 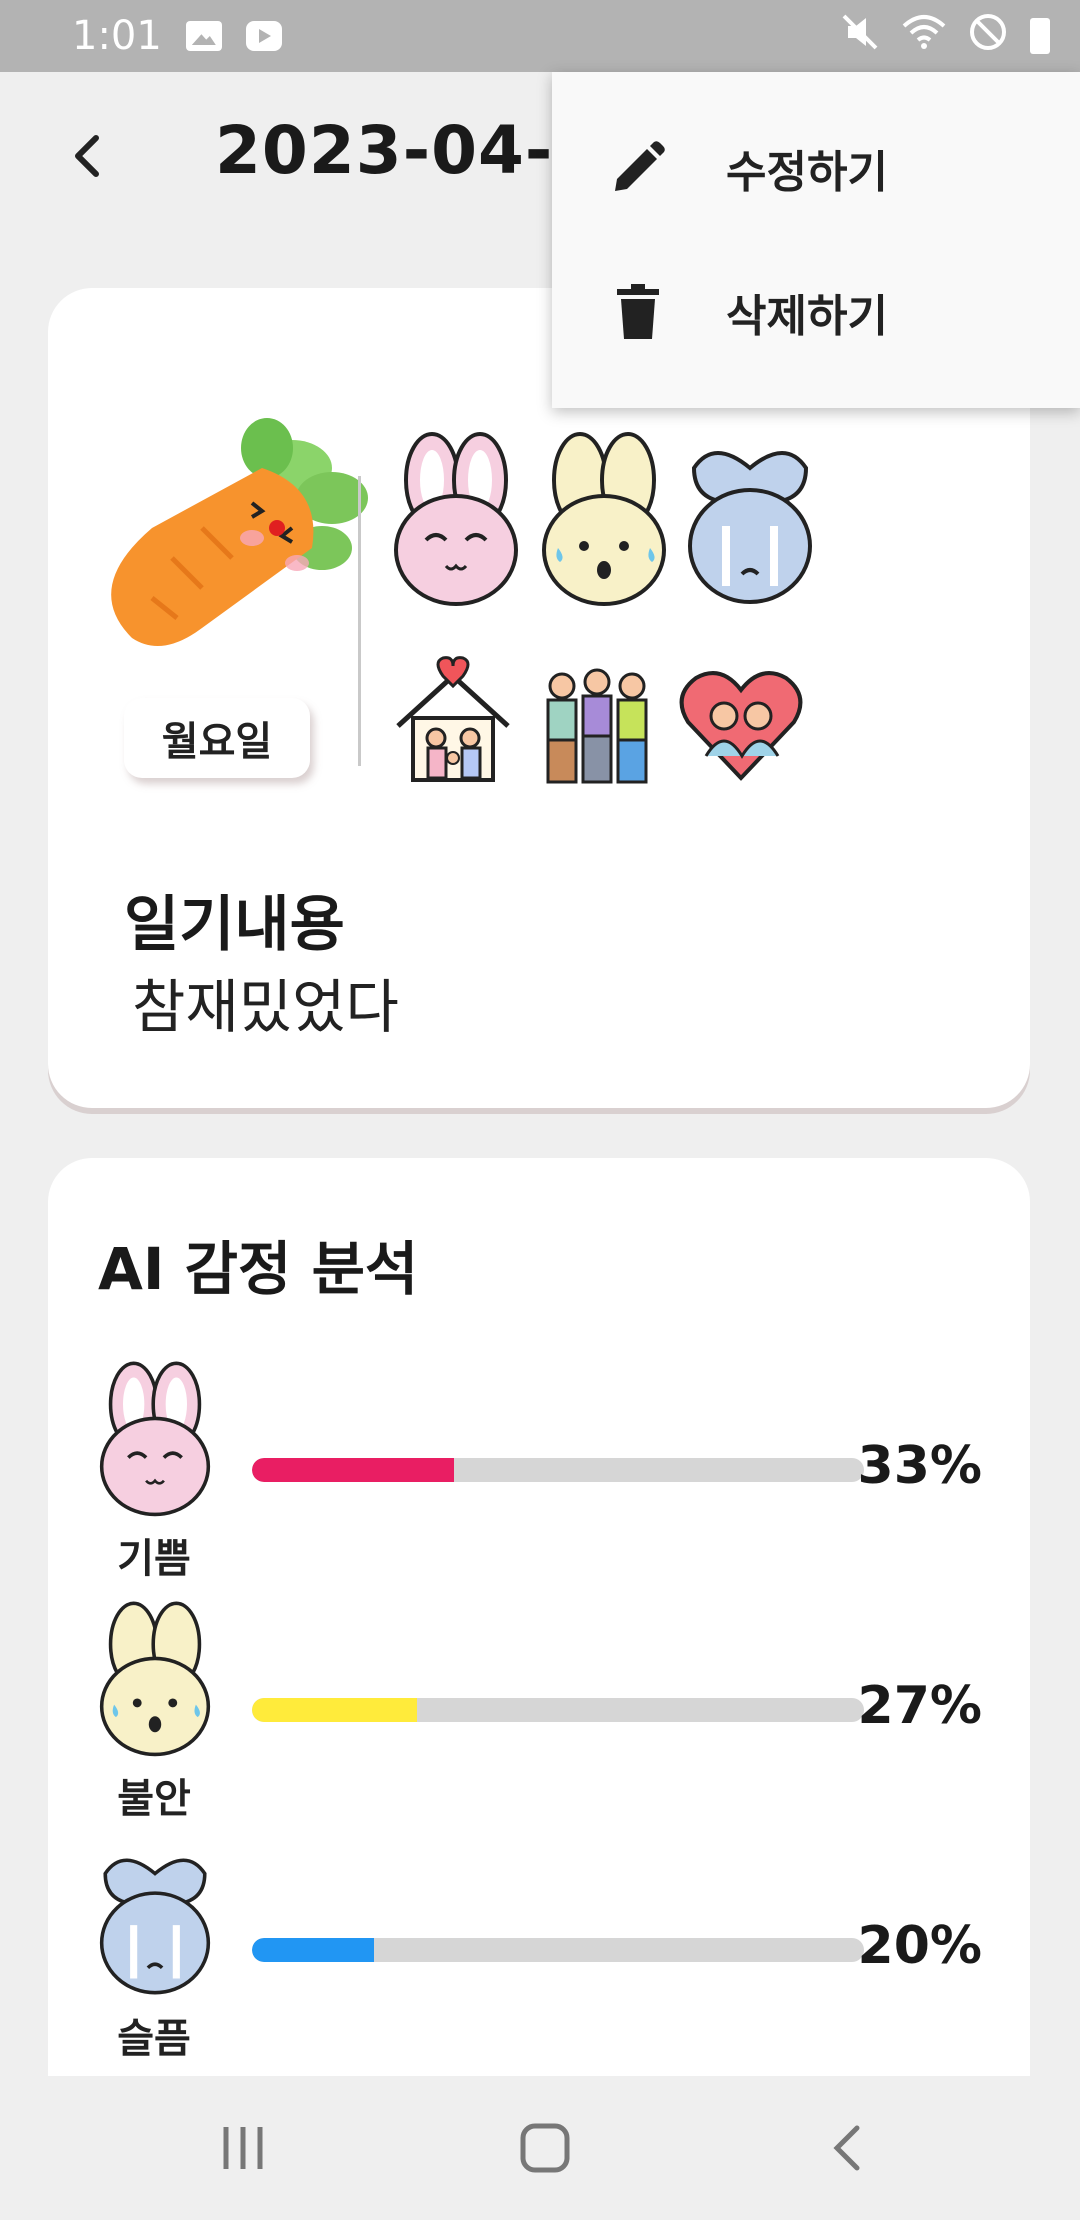 What do you see at coordinates (860, 36) in the screenshot?
I see `mute-icon` at bounding box center [860, 36].